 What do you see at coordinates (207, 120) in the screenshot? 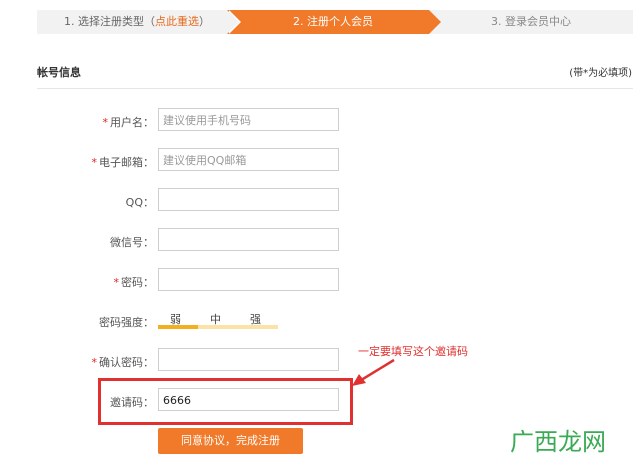
I see `username-placeholder: 建议使用手机号码` at bounding box center [207, 120].